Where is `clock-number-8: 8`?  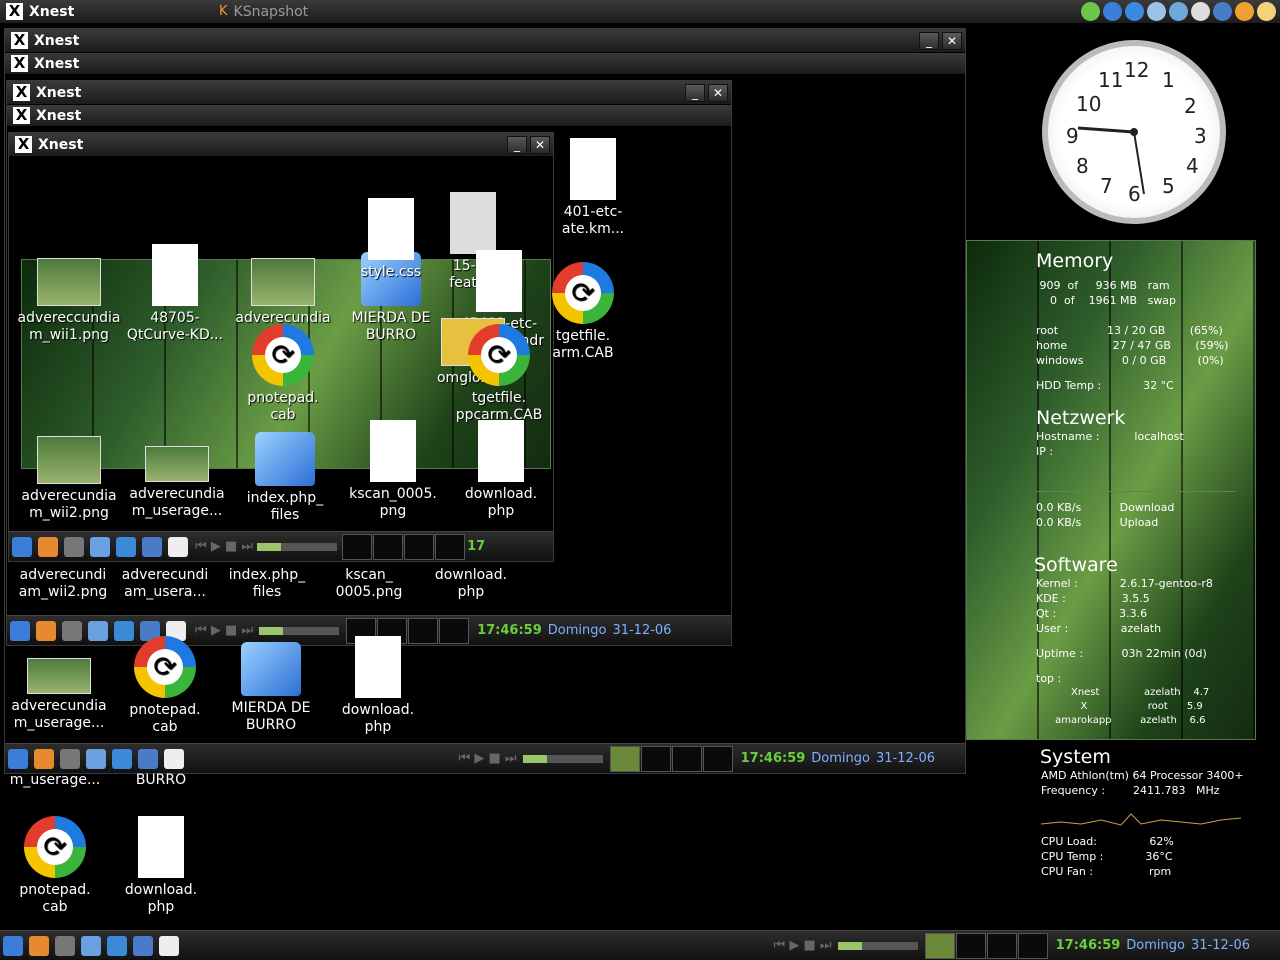
clock-number-8: 8 is located at coordinates (1082, 166).